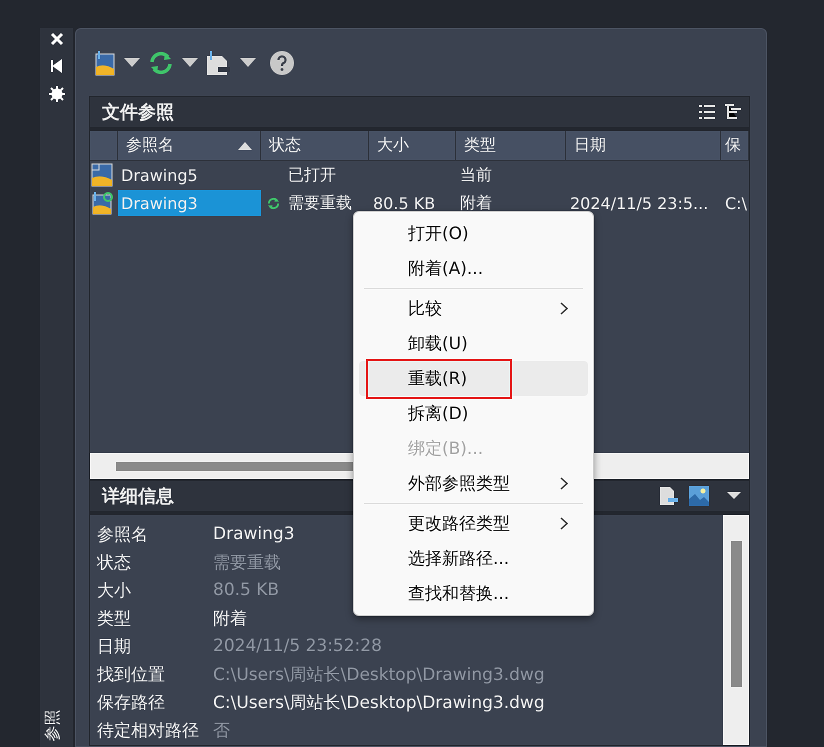 This screenshot has height=747, width=824. I want to click on property-label: 参照名, so click(123, 535).